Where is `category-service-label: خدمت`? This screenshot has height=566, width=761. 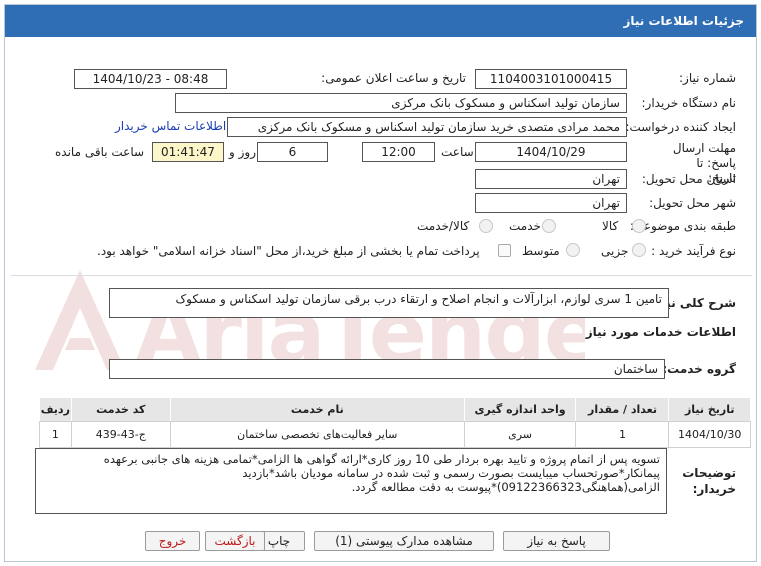
category-service-label: خدمت is located at coordinates (525, 226).